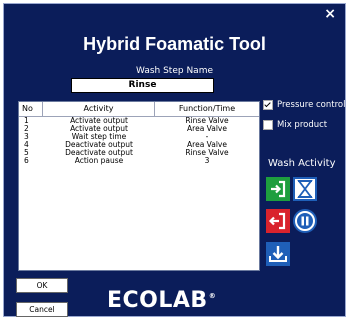 The image size is (349, 320). I want to click on table-row: 4 Deactivate output Area Valve, so click(139, 145).